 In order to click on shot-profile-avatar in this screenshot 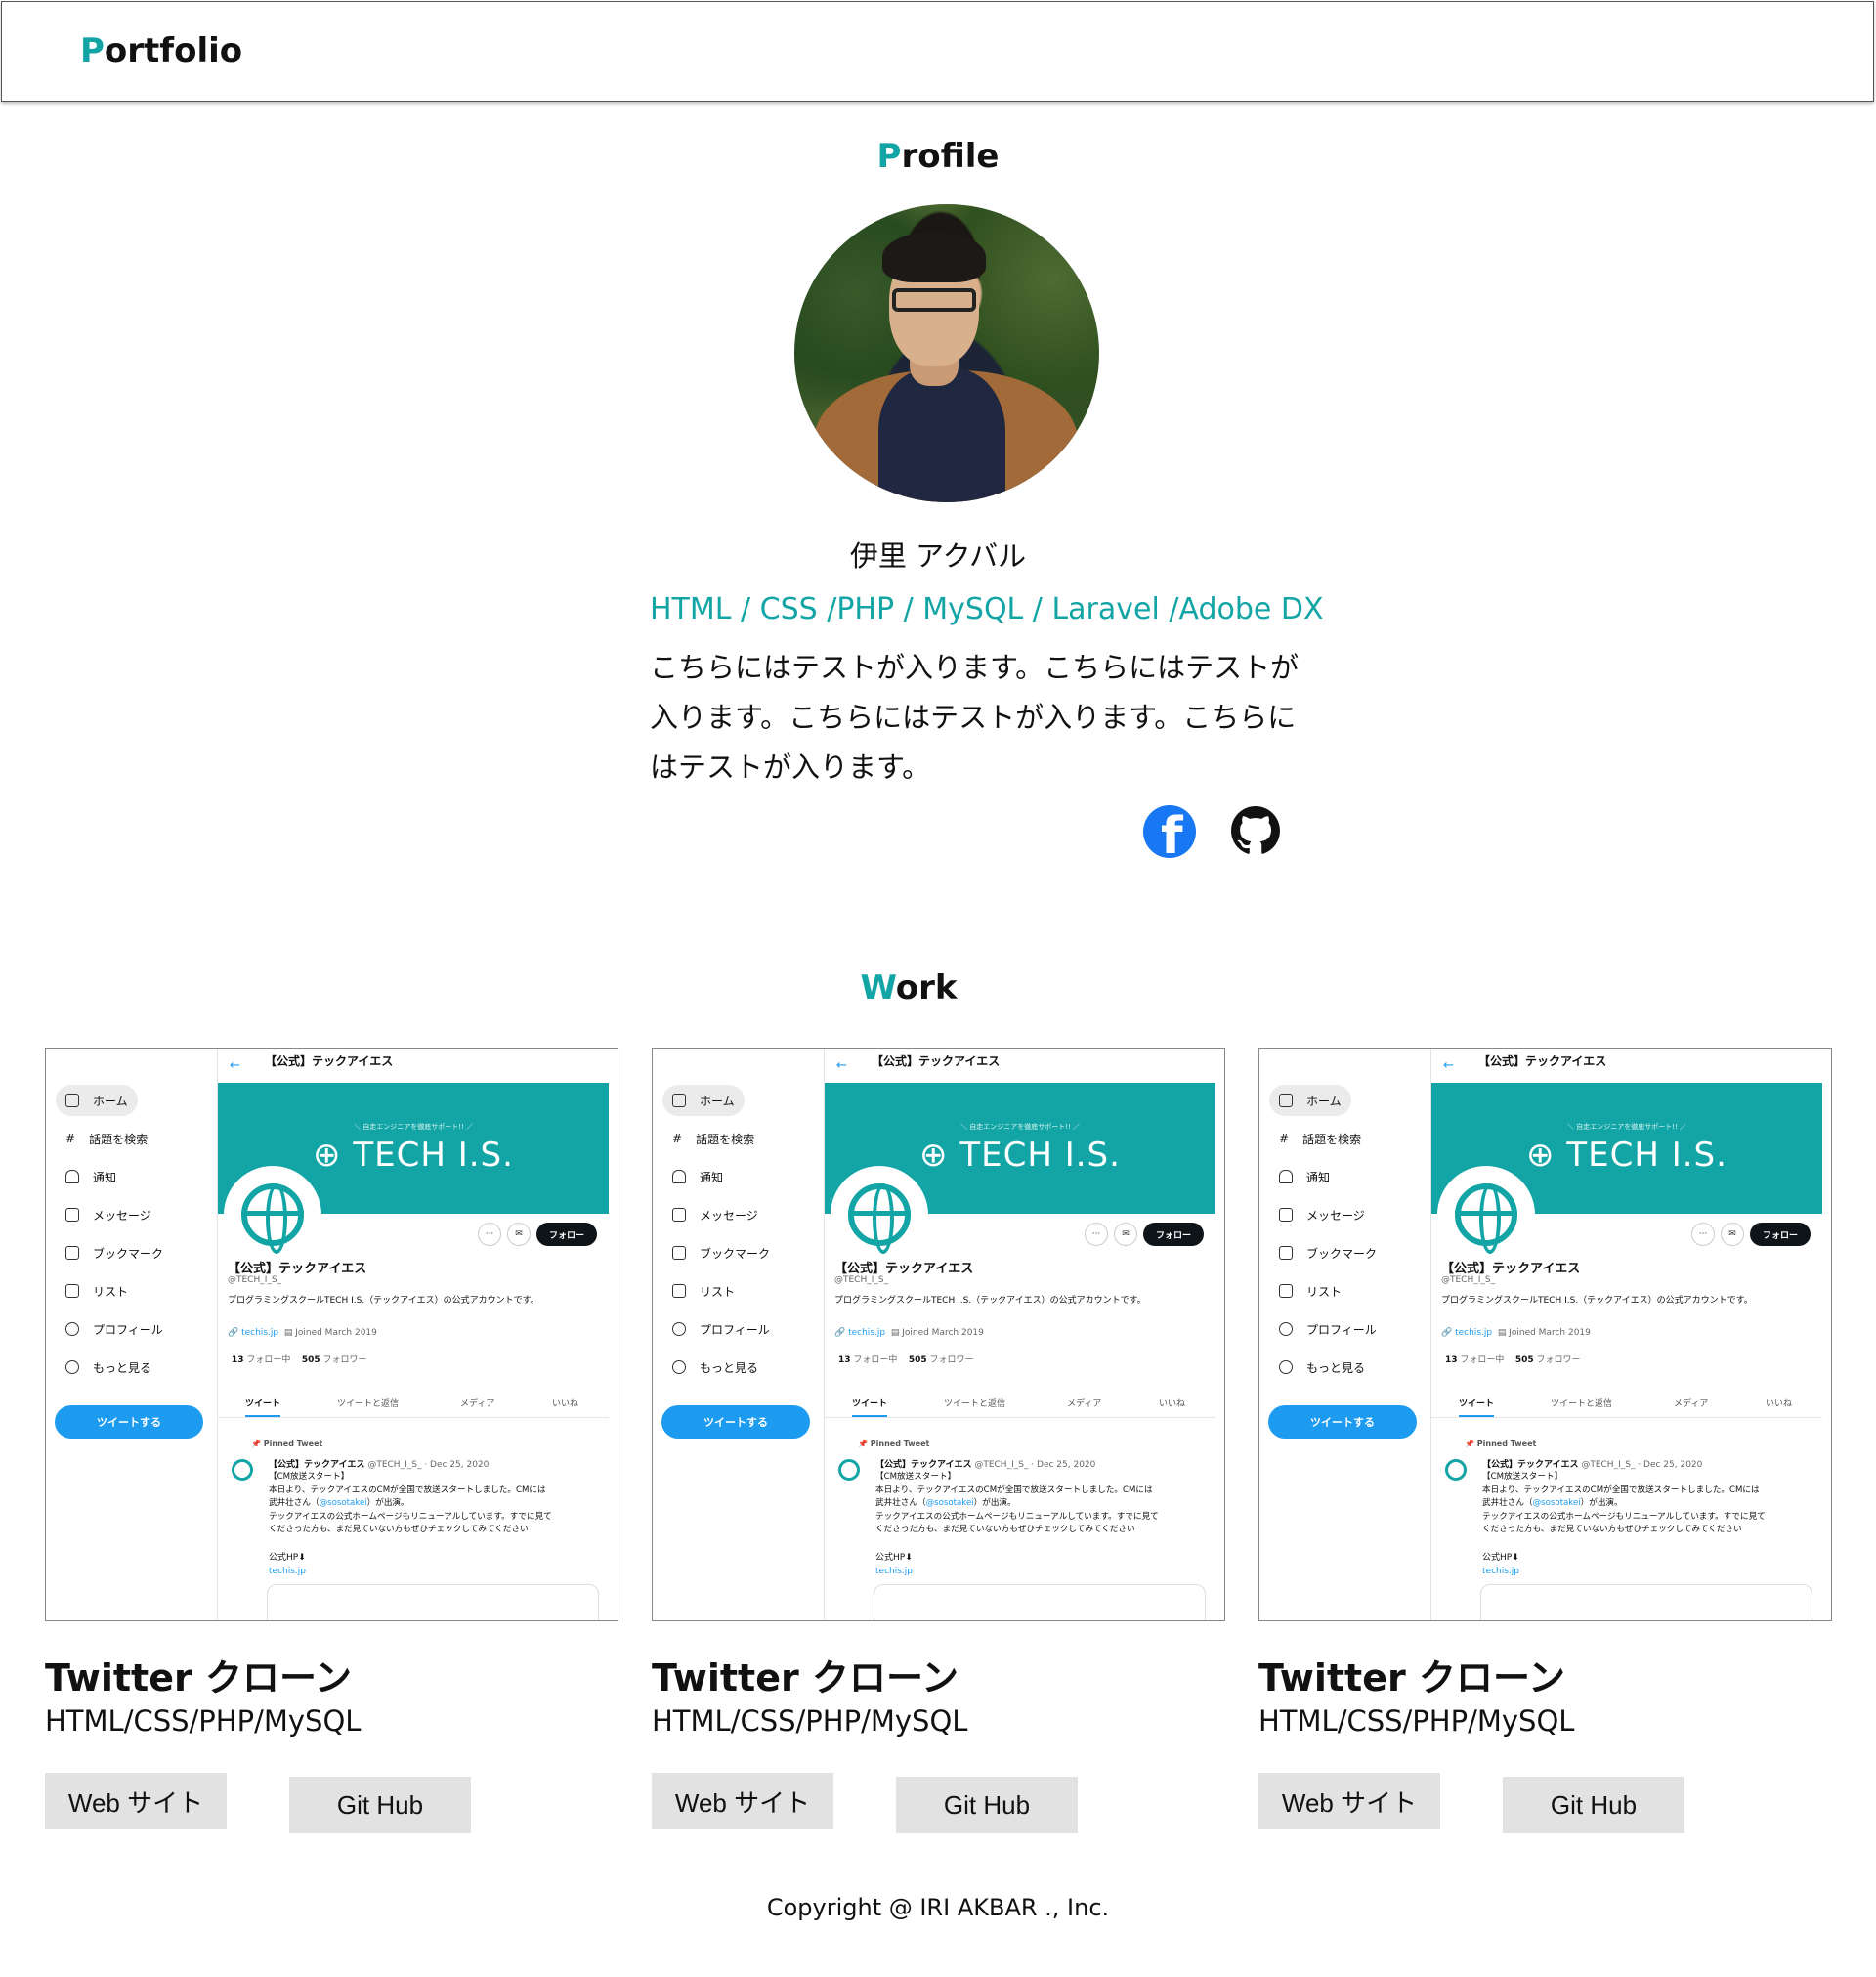, I will do `click(1486, 1215)`.